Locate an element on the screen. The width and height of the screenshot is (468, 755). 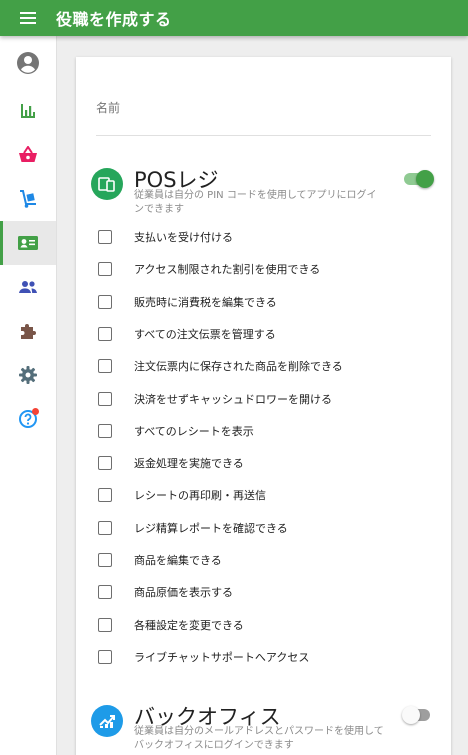
permission-row: すべての注文伝票を管理する is located at coordinates (187, 334).